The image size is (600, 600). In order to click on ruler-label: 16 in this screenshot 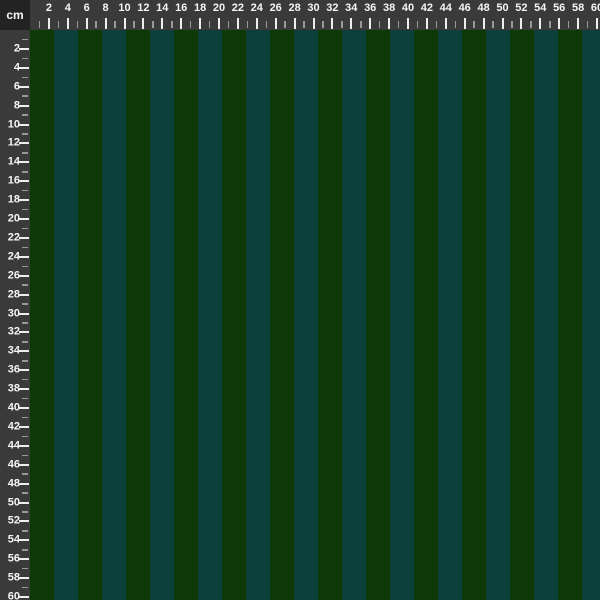, I will do `click(181, 8)`.